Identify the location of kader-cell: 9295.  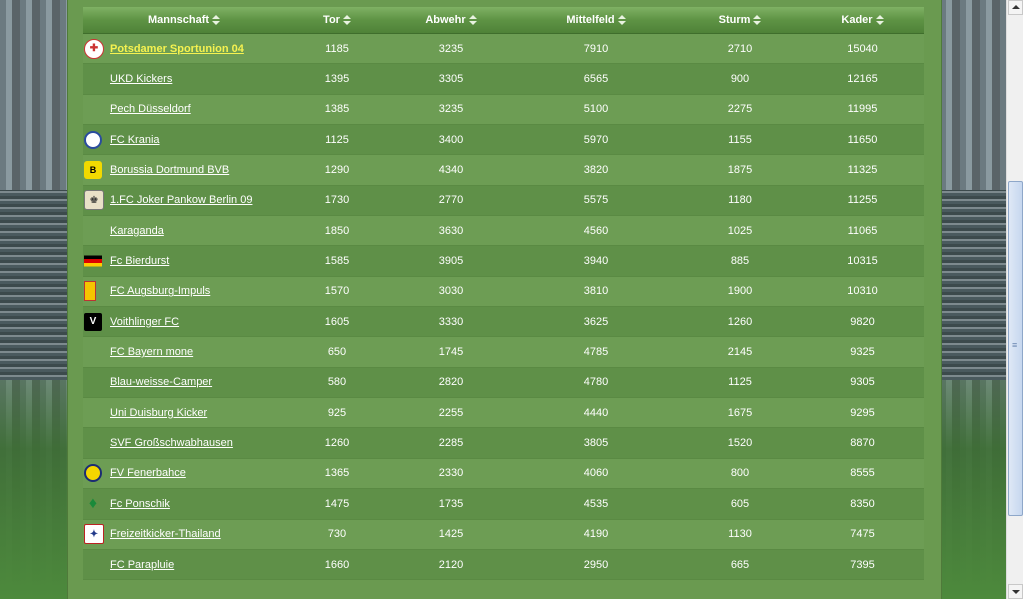
(862, 413).